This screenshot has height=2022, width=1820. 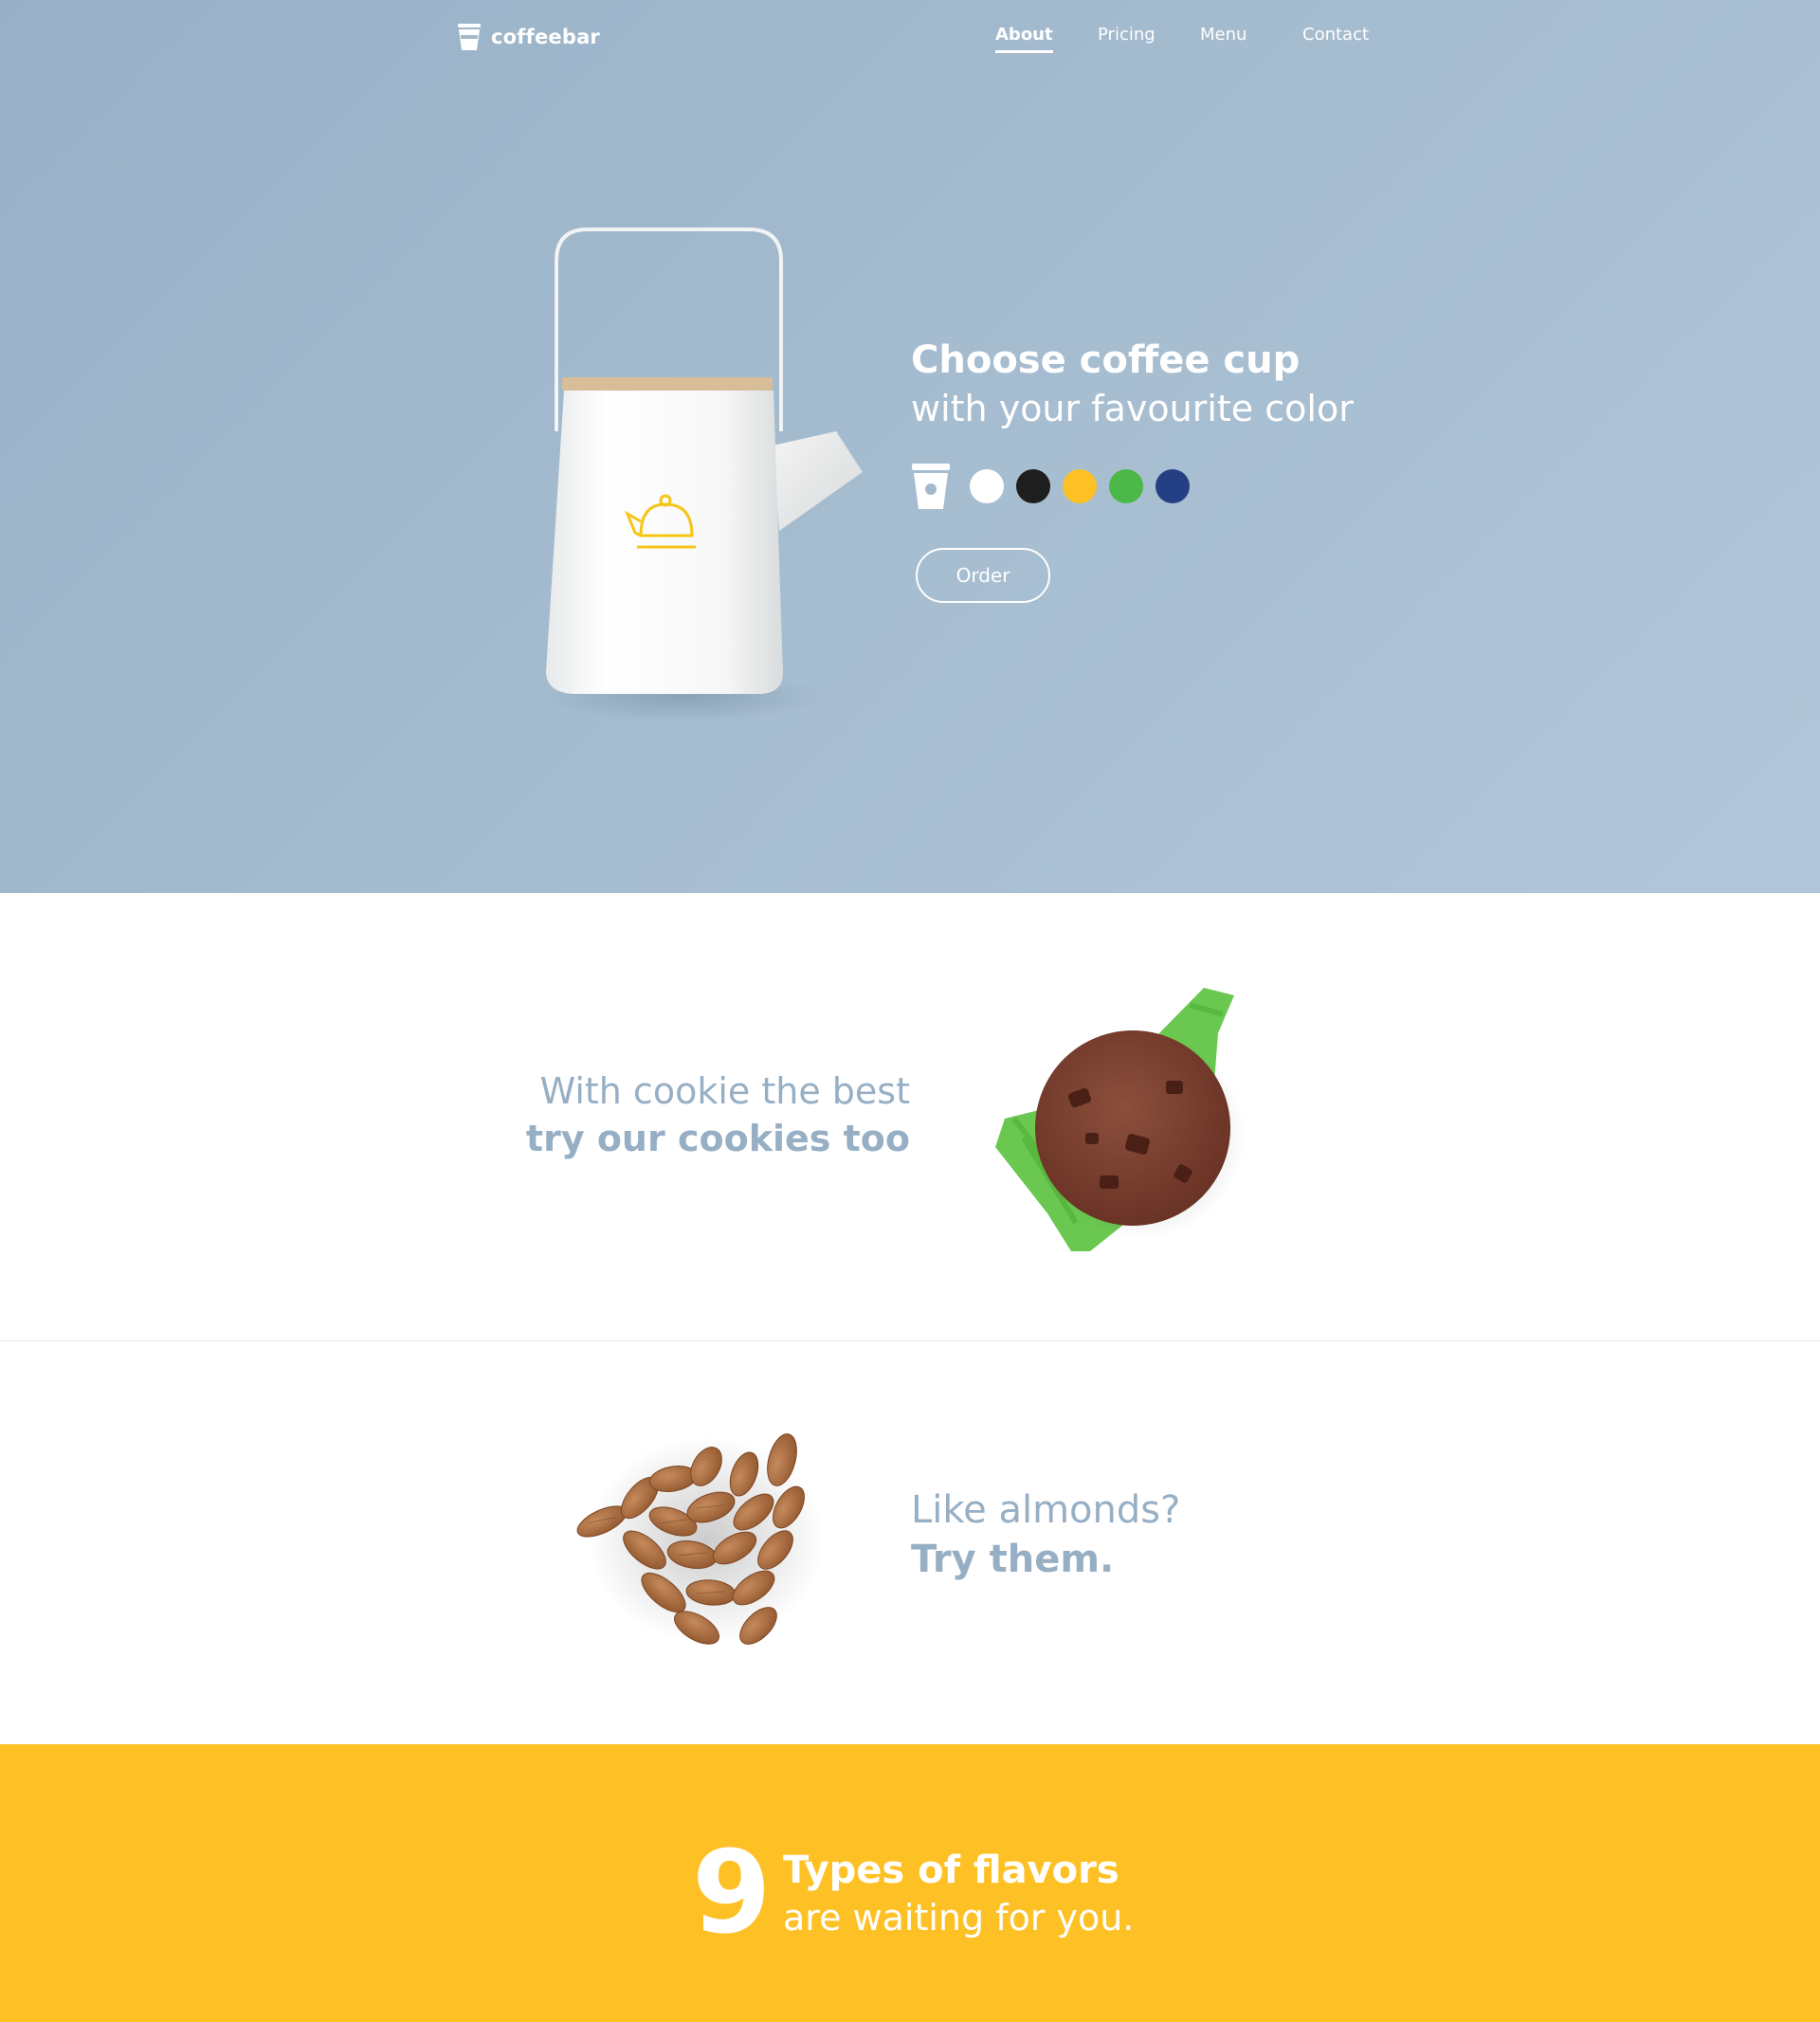 What do you see at coordinates (718, 1114) in the screenshot?
I see `cookie-heading: With cookie the best try our cookies too` at bounding box center [718, 1114].